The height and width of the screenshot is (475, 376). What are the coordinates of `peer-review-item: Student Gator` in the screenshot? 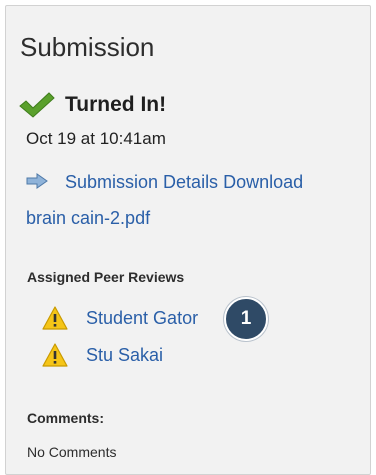 It's located at (120, 318).